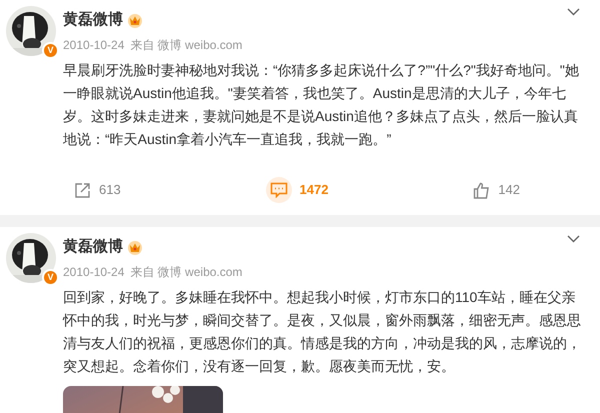 This screenshot has height=413, width=600. I want to click on comment-button: 1472, so click(297, 190).